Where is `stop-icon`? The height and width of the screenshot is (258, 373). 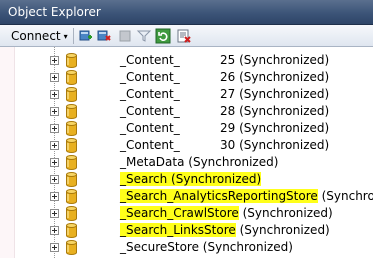
stop-icon is located at coordinates (125, 36).